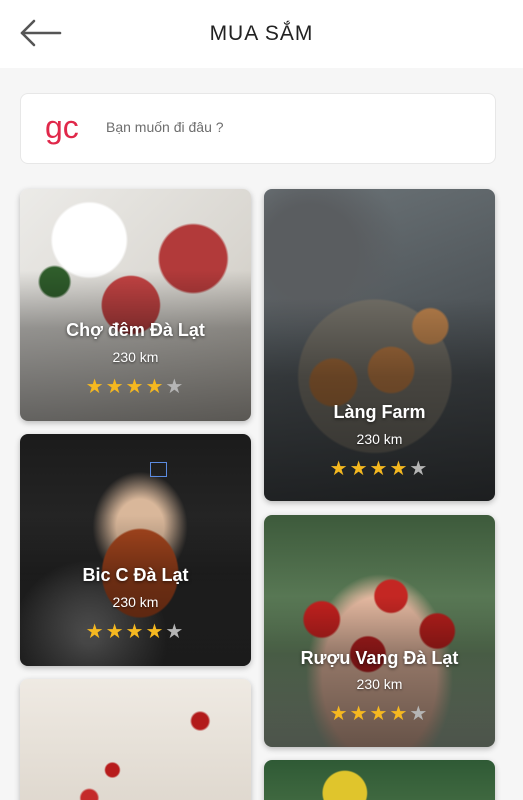 Image resolution: width=523 pixels, height=800 pixels. What do you see at coordinates (258, 128) in the screenshot?
I see `search-bar: gc Bạn muốn đi đâu ?` at bounding box center [258, 128].